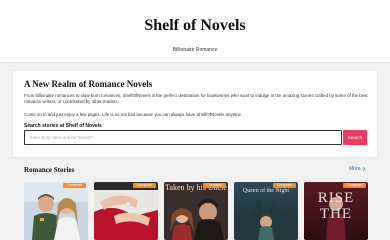 This screenshot has height=240, width=390. What do you see at coordinates (62, 137) in the screenshot?
I see `search-placeholder: Enter story name and hit "Search"` at bounding box center [62, 137].